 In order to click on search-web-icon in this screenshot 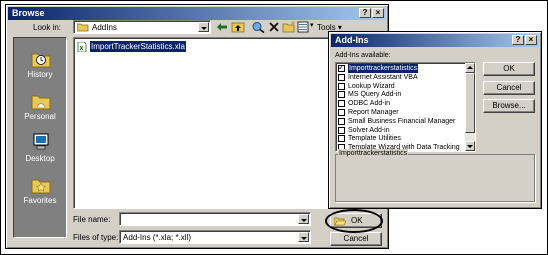, I will do `click(258, 27)`.